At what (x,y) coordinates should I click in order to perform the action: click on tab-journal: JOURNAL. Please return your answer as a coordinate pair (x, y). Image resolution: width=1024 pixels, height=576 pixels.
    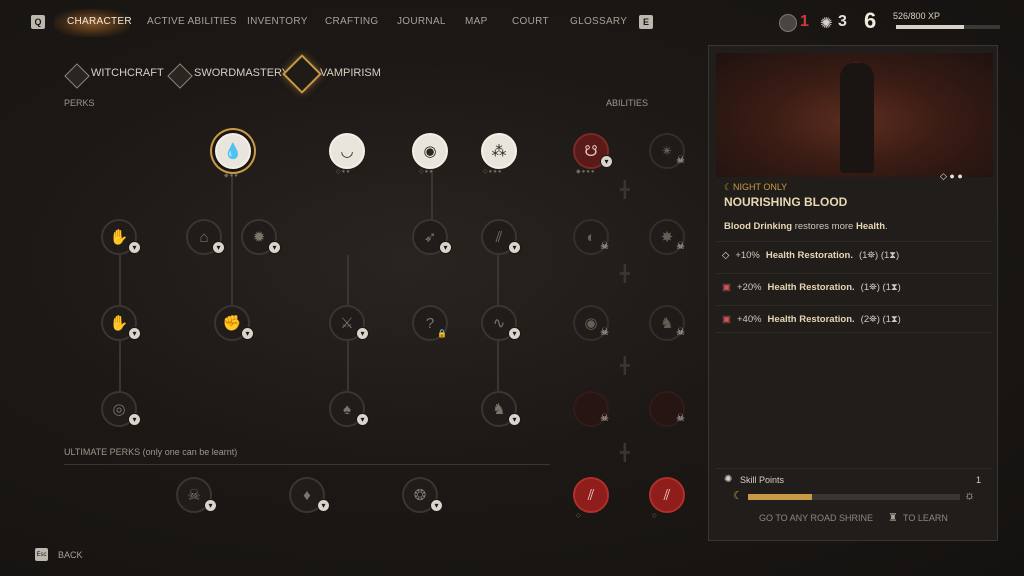
    Looking at the image, I should click on (421, 21).